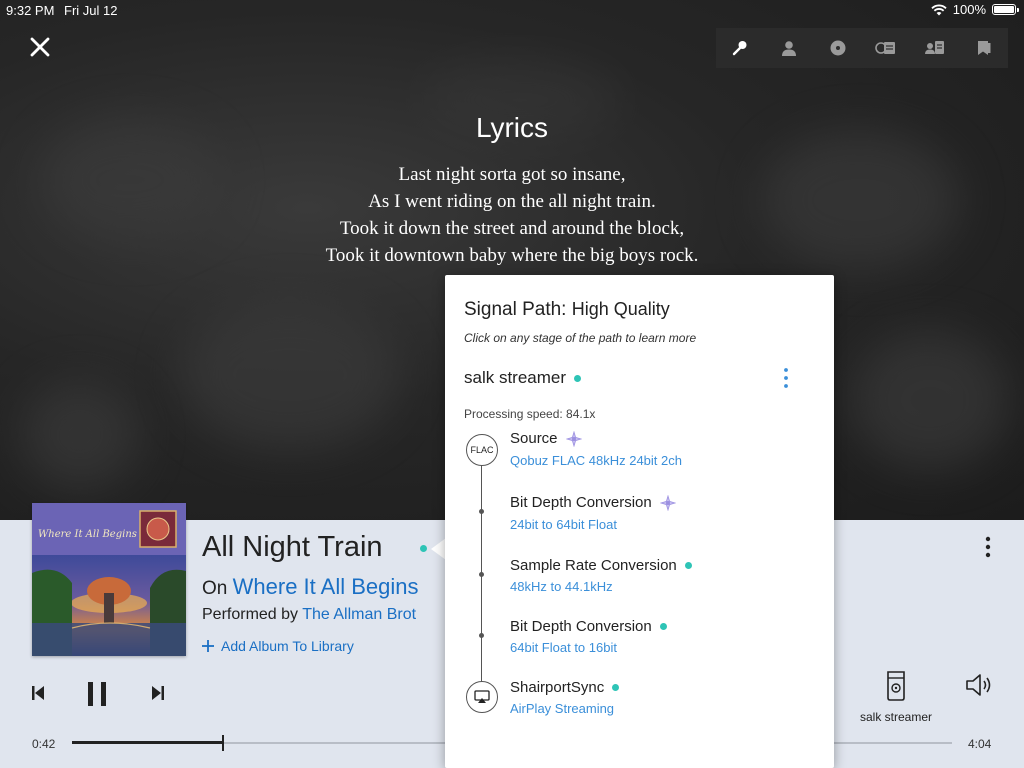  I want to click on album-art: Where It All Begins, so click(109, 579).